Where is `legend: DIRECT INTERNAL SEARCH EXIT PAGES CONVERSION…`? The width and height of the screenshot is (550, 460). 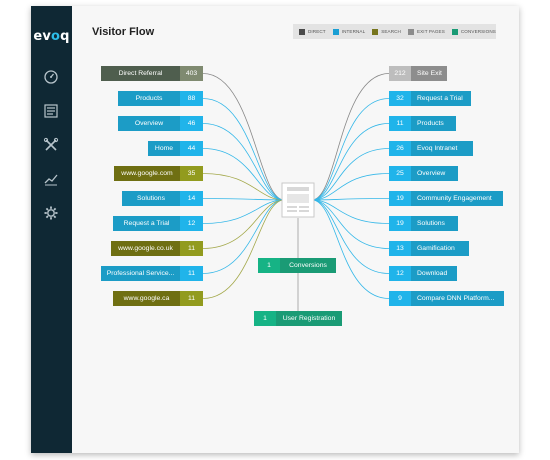
legend: DIRECT INTERNAL SEARCH EXIT PAGES CONVERSION… is located at coordinates (394, 31).